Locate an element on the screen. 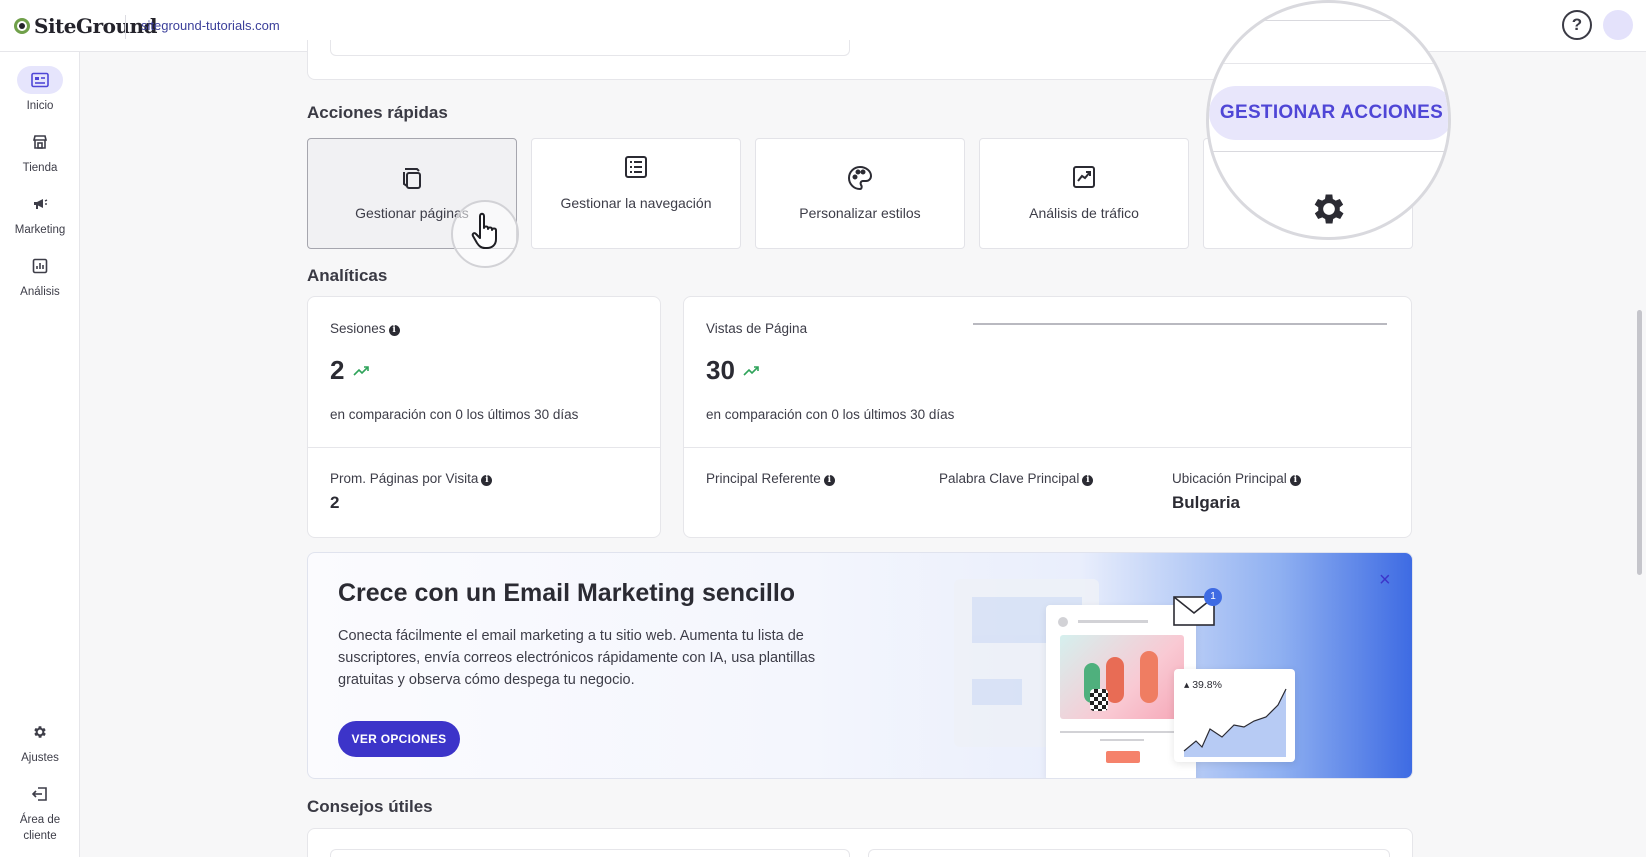  top-referrer-label-text: Principal Referente is located at coordinates (763, 478).